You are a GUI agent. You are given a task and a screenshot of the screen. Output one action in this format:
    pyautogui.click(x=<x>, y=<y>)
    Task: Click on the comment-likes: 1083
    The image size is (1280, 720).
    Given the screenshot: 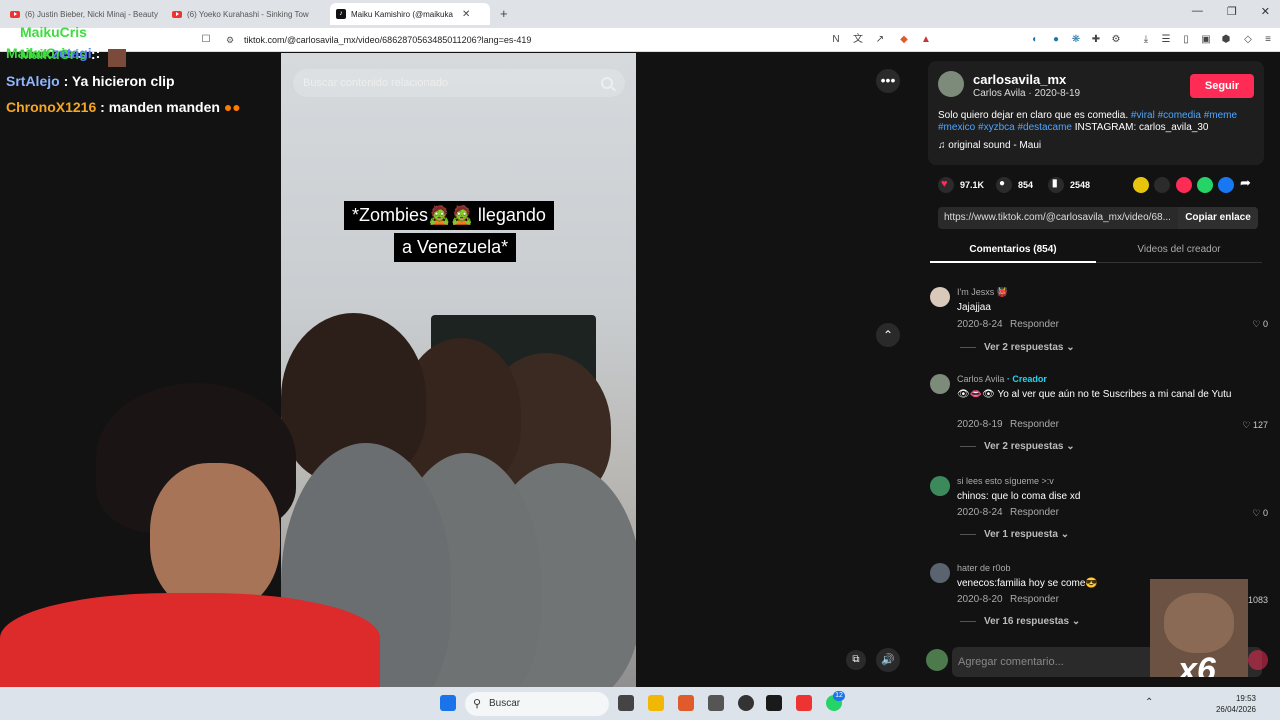 What is the action you would take?
    pyautogui.click(x=1258, y=600)
    